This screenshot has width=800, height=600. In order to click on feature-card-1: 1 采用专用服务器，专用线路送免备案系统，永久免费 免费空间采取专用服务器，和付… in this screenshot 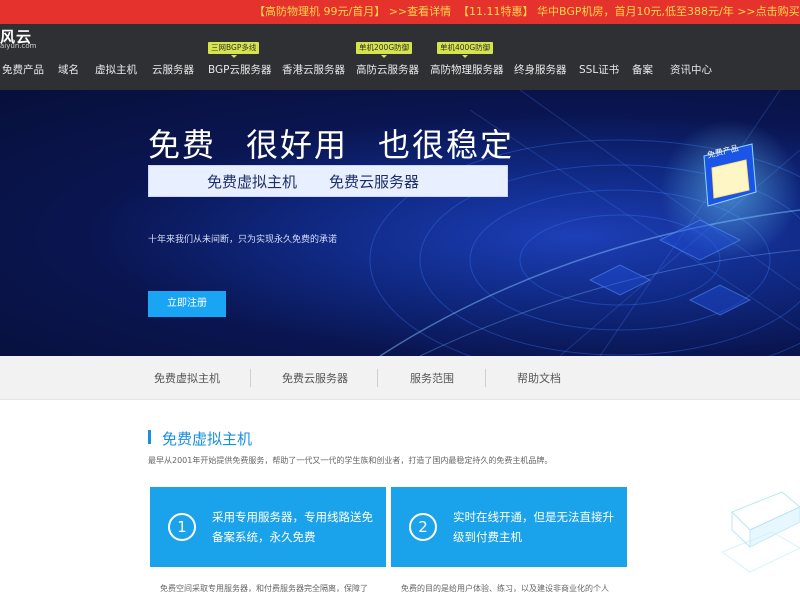, I will do `click(268, 543)`.